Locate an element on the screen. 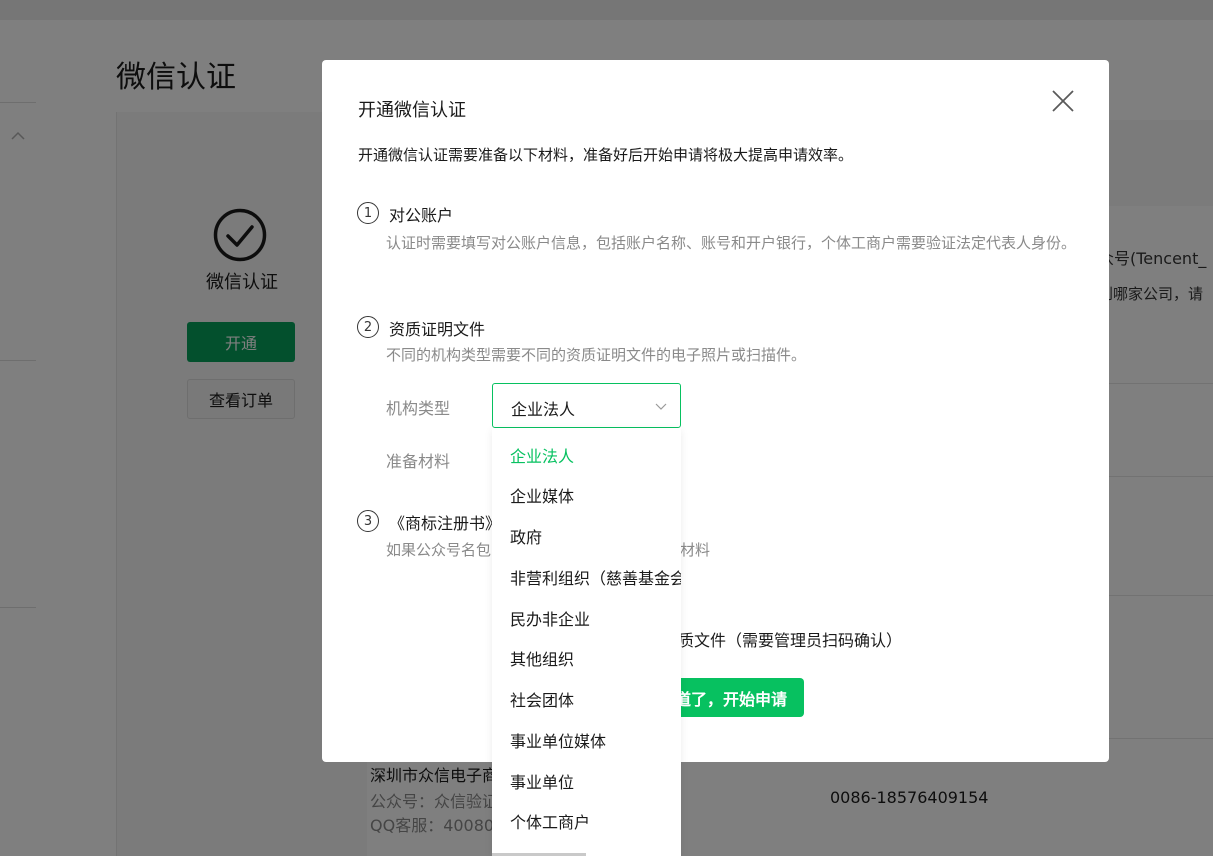 This screenshot has height=856, width=1213. step-number: 2 is located at coordinates (368, 327).